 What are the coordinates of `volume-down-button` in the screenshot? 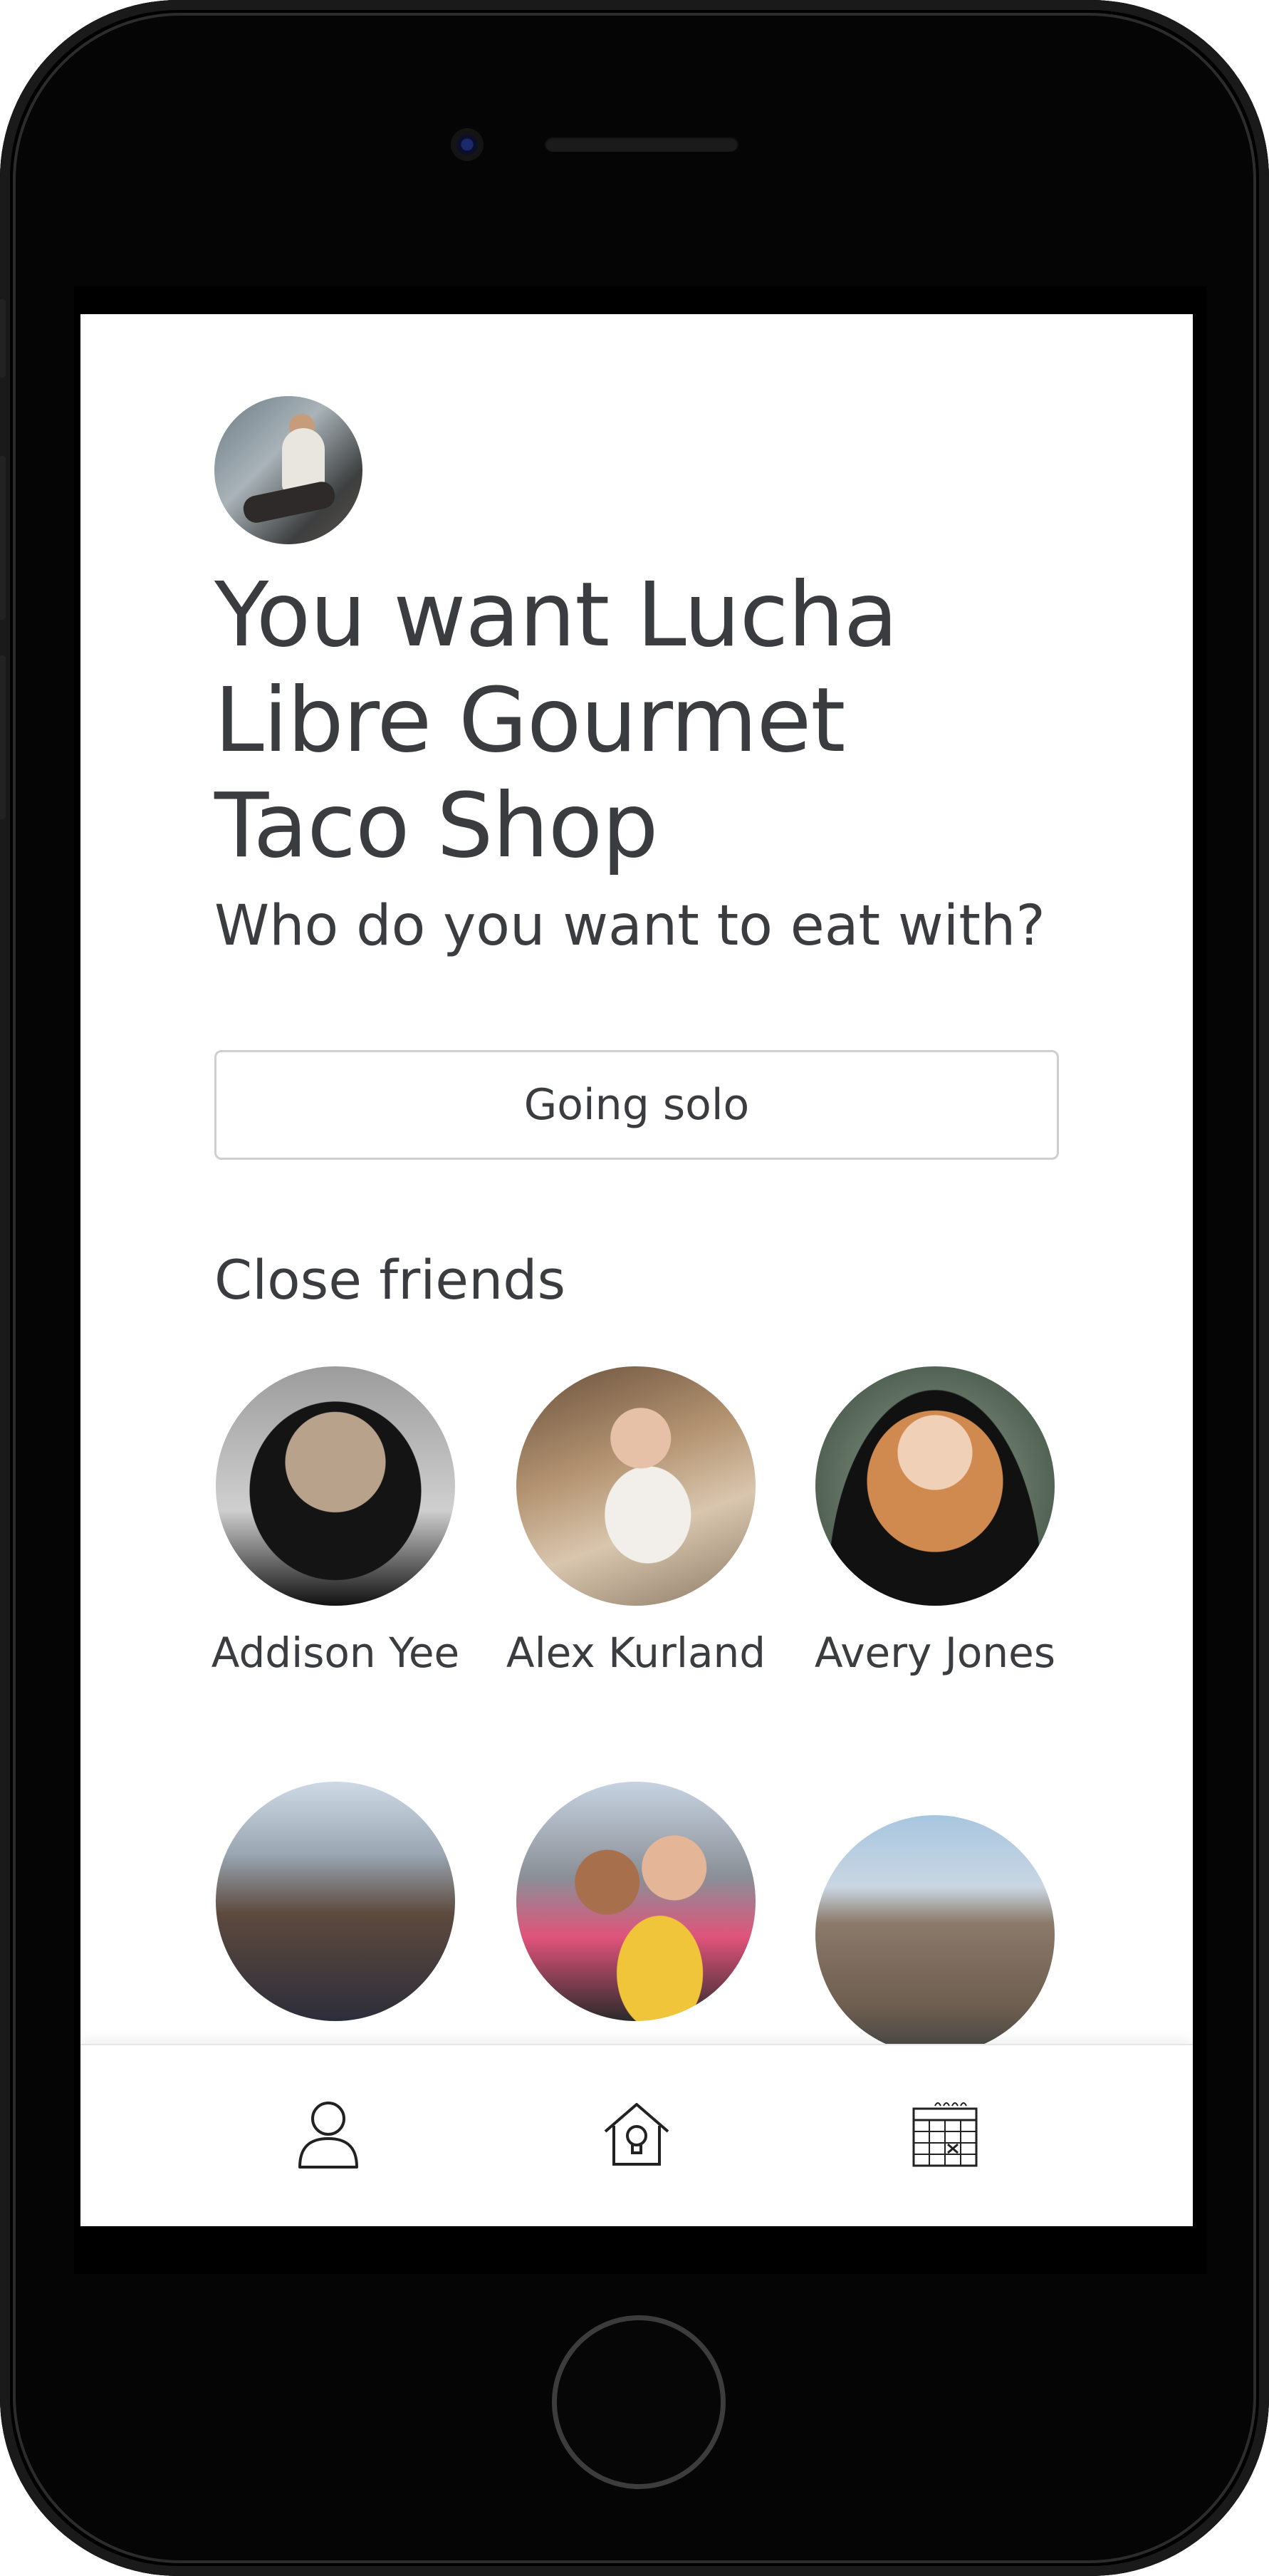 It's located at (3, 737).